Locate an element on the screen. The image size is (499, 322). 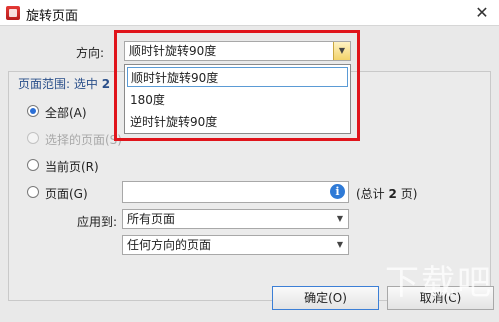
radio-pages-label: 页面(G) is located at coordinates (66, 194).